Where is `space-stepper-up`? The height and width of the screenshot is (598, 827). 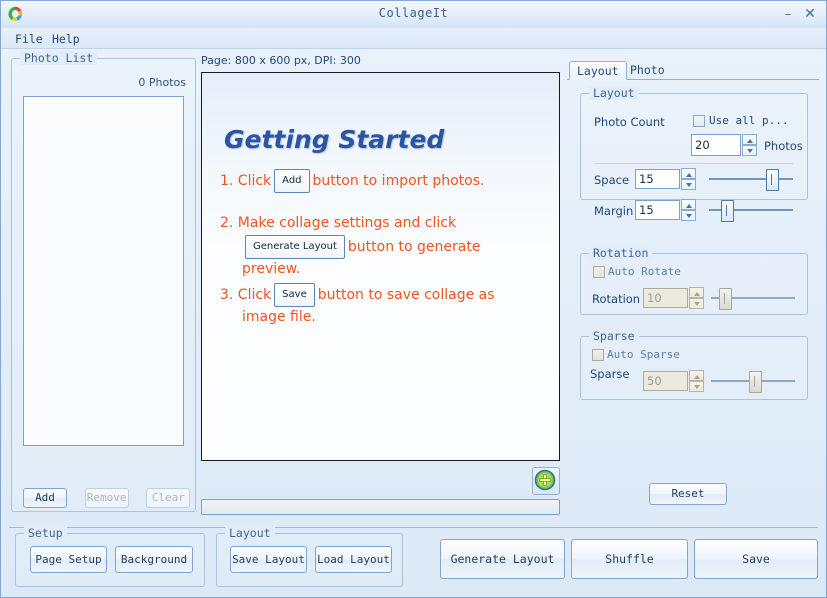
space-stepper-up is located at coordinates (688, 173).